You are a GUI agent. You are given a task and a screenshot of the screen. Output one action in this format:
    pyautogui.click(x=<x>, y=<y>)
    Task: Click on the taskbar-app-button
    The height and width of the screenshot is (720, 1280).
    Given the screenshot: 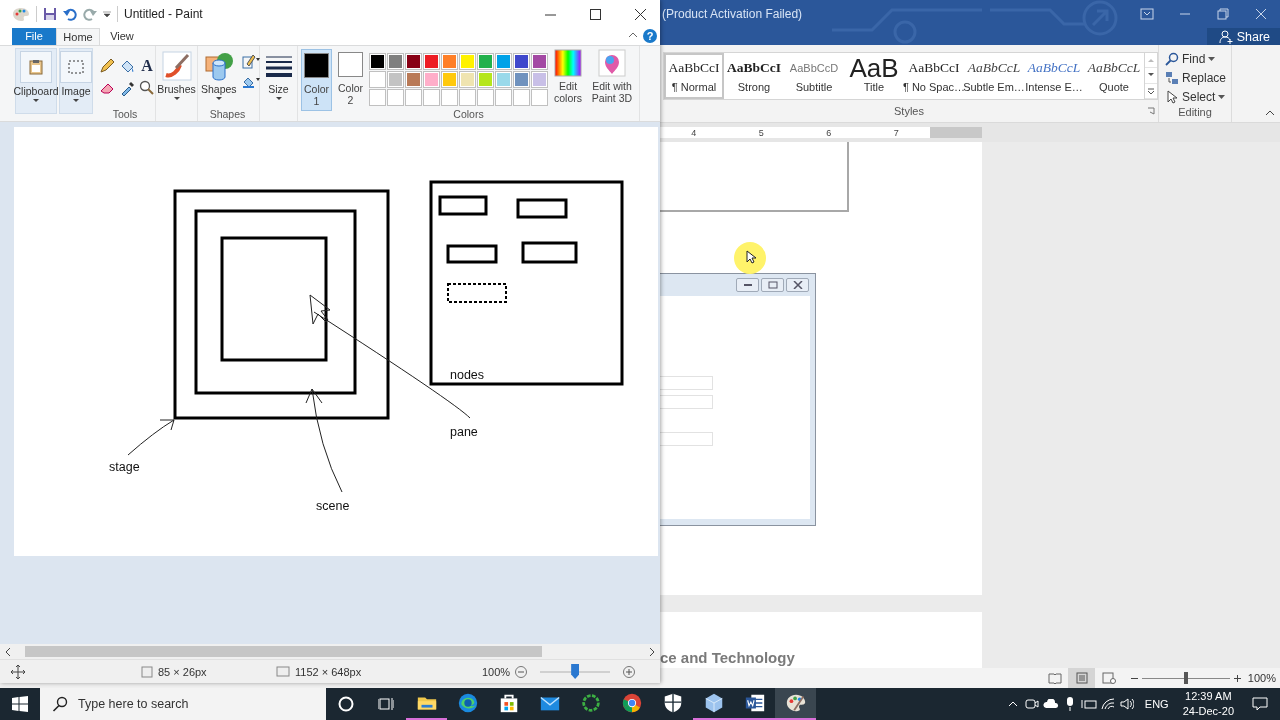 What is the action you would take?
    pyautogui.click(x=795, y=704)
    